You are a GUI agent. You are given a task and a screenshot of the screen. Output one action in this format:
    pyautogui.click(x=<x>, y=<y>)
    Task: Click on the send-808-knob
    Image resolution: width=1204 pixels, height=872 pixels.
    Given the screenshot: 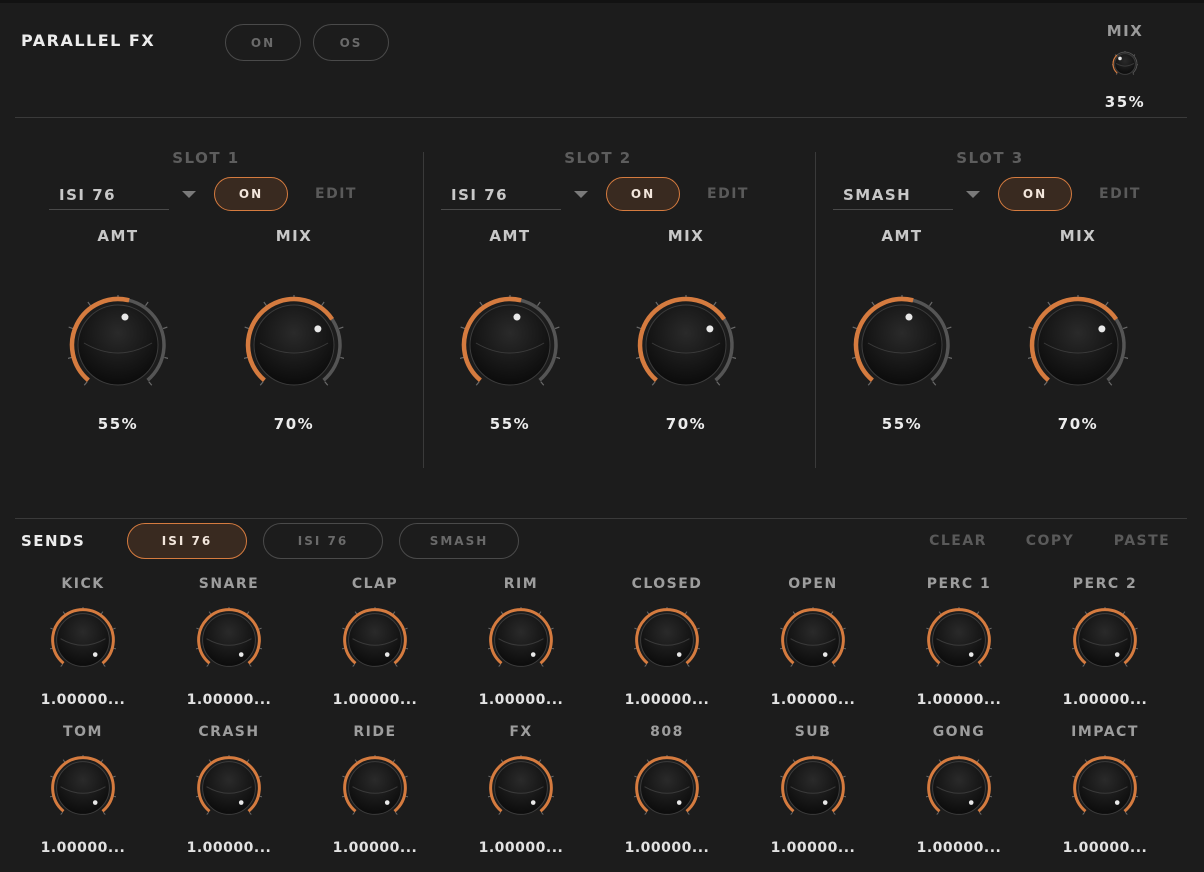 What is the action you would take?
    pyautogui.click(x=667, y=788)
    